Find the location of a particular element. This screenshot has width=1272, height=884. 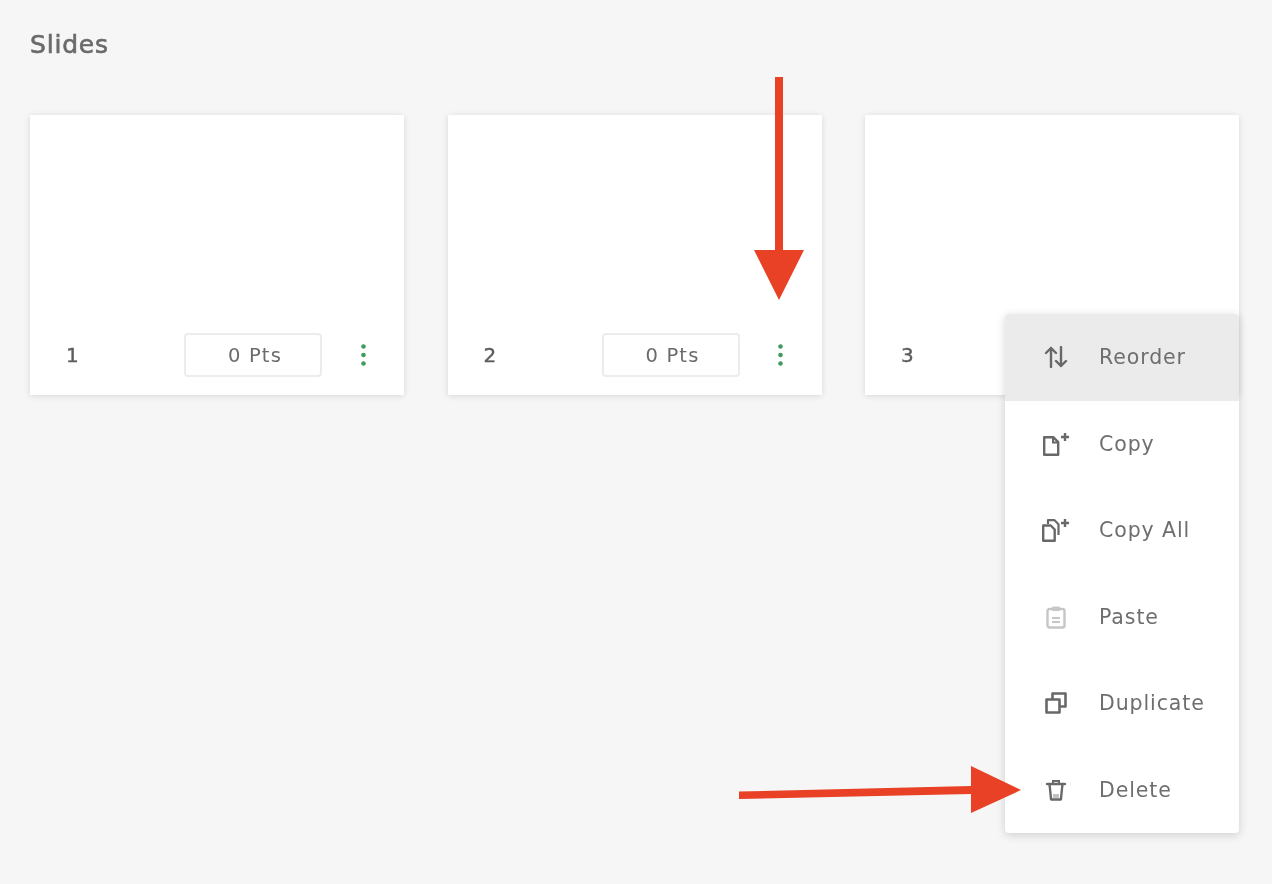

slide-card: 1 0 Pts is located at coordinates (217, 255).